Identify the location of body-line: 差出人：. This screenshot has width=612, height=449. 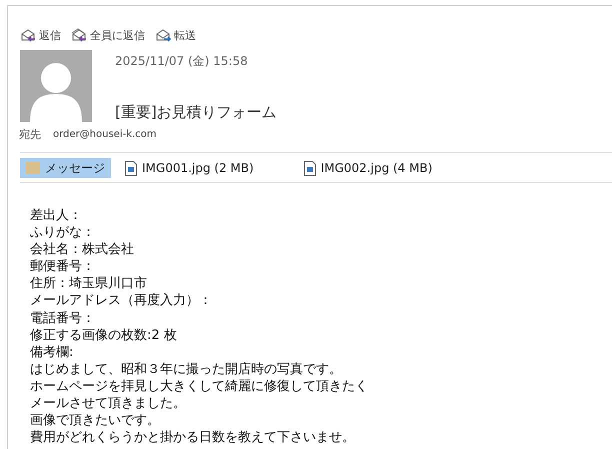
(56, 215).